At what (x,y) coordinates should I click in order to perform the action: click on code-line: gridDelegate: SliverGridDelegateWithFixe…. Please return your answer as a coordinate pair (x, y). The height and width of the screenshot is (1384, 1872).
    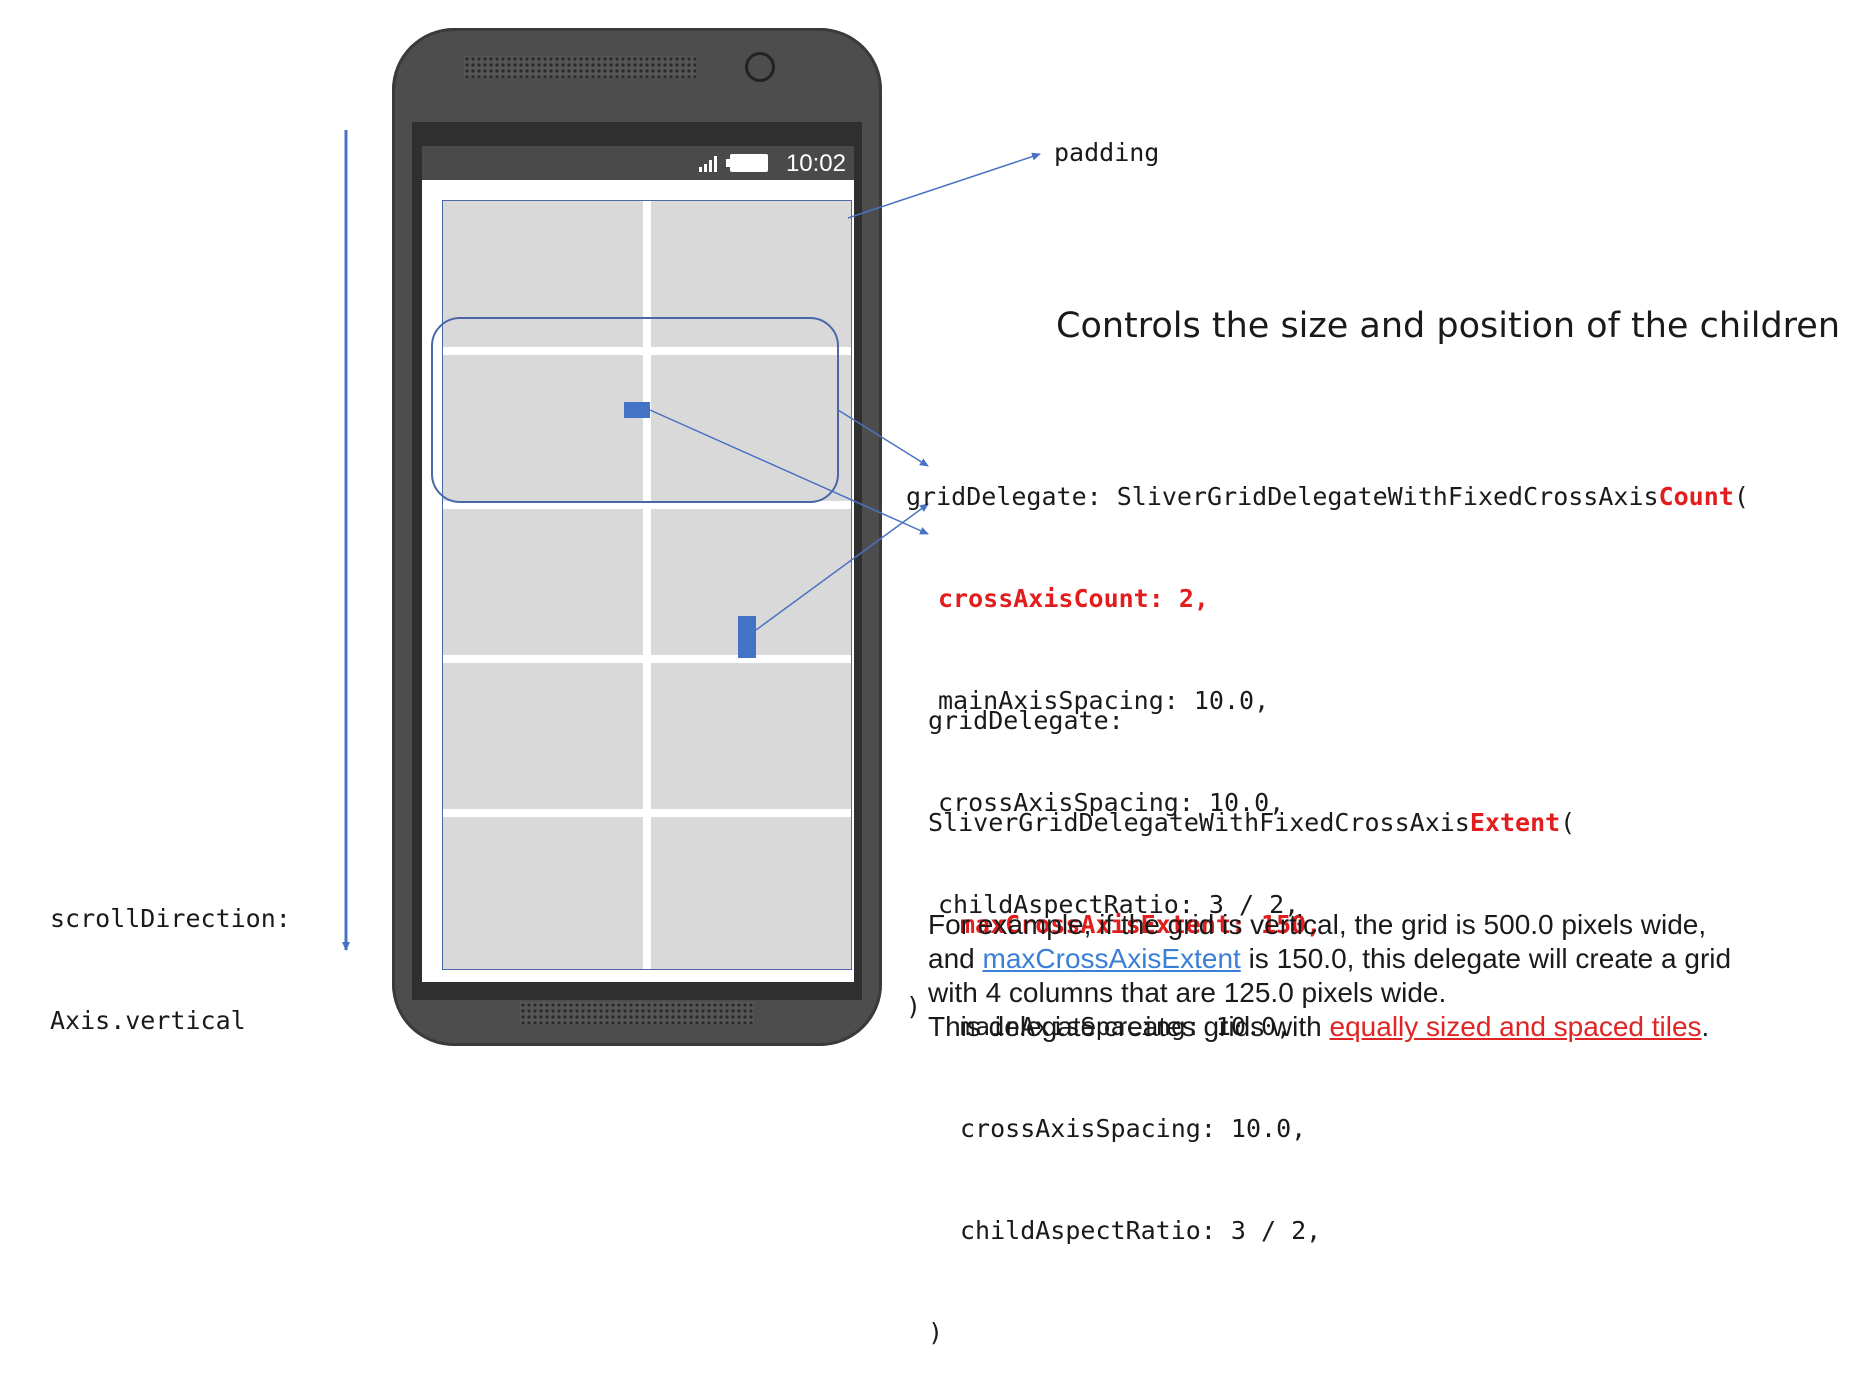
    Looking at the image, I should click on (1327, 496).